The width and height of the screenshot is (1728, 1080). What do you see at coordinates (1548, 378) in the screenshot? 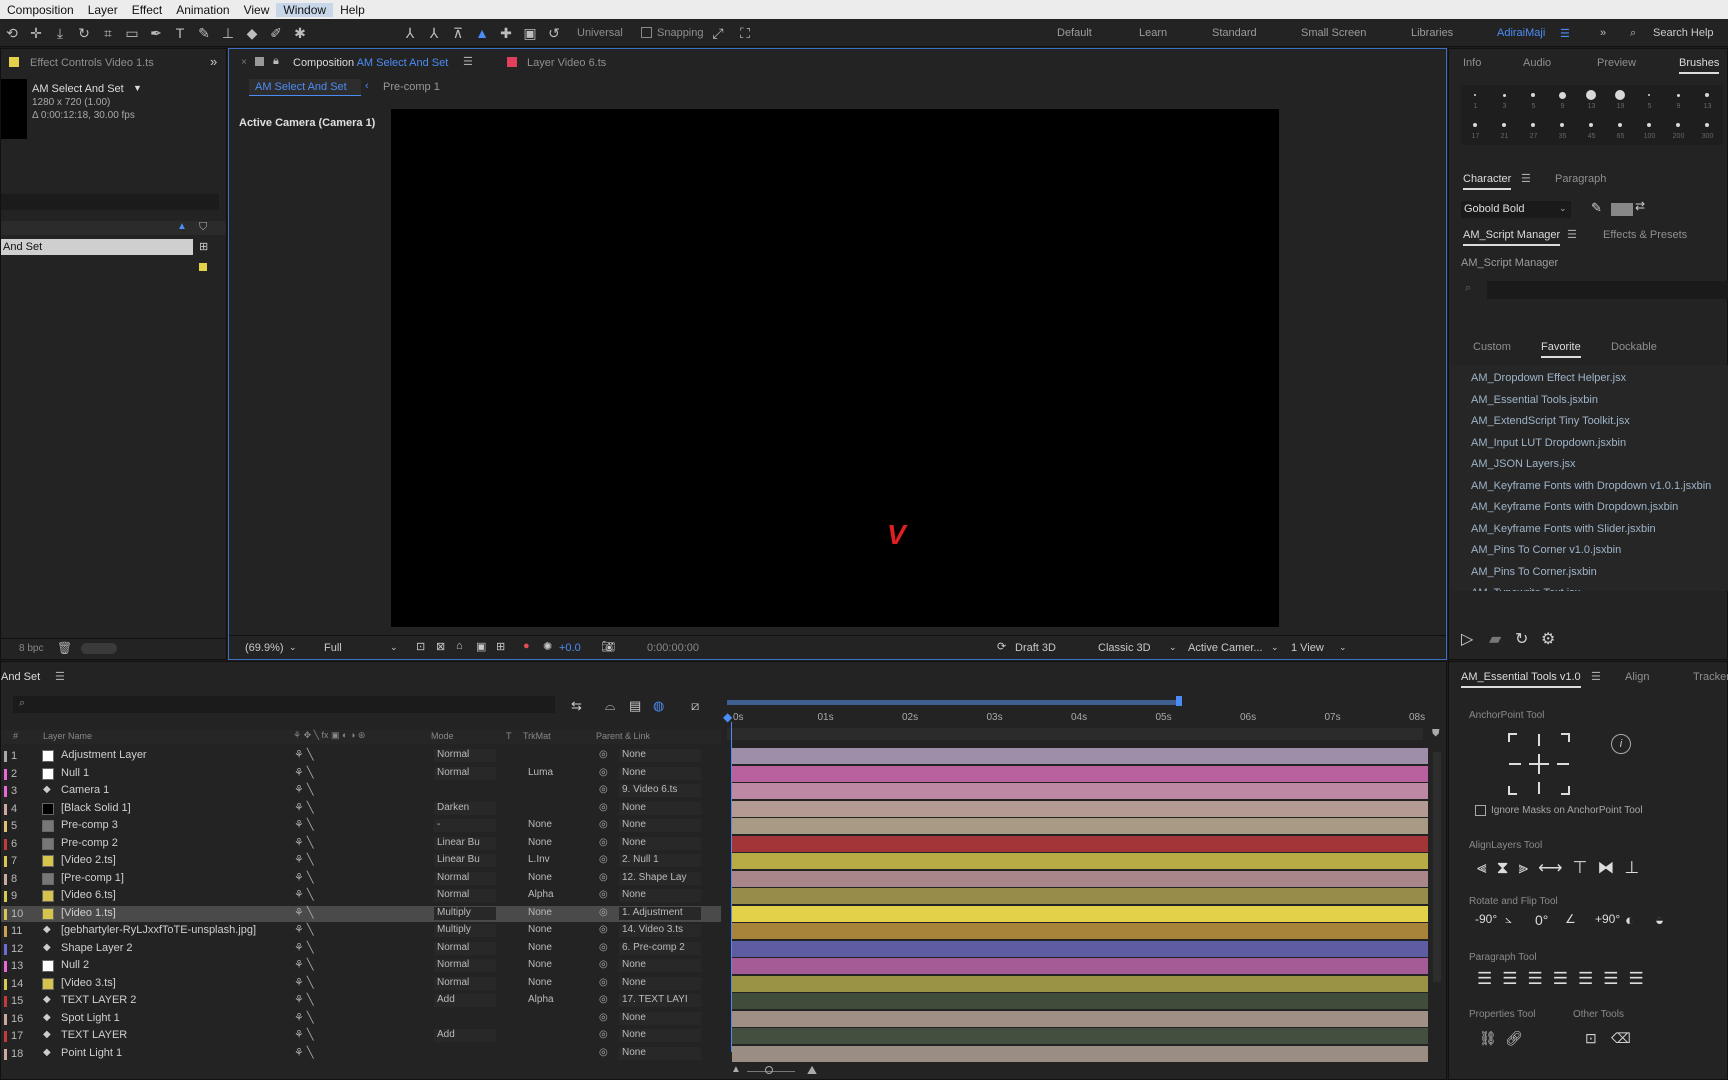
I see `script-item: AM_Dropdown Effect Helper.jsx` at bounding box center [1548, 378].